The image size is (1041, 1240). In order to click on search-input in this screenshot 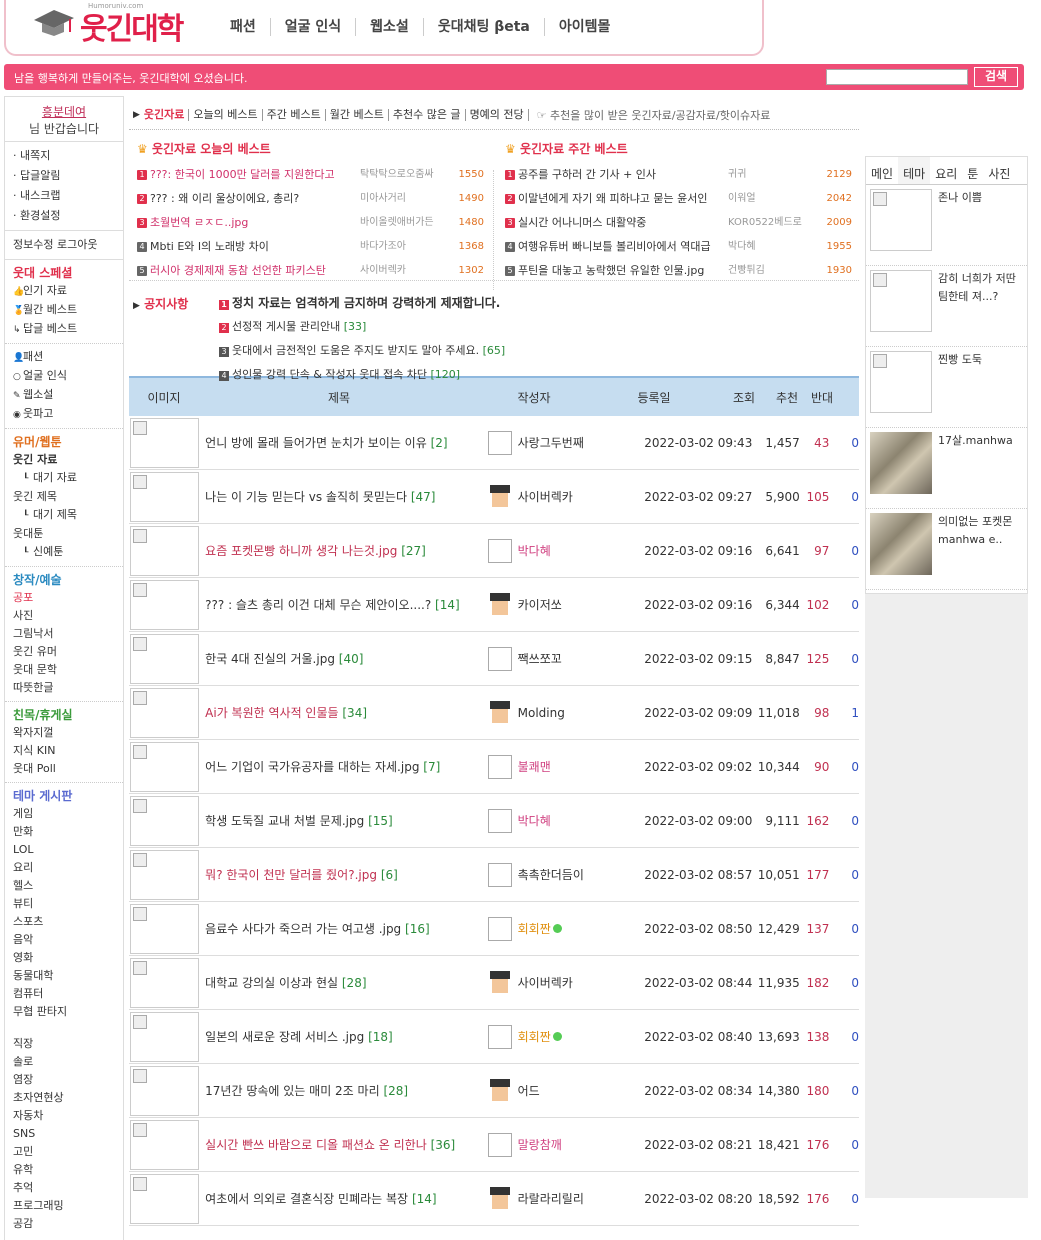, I will do `click(897, 77)`.